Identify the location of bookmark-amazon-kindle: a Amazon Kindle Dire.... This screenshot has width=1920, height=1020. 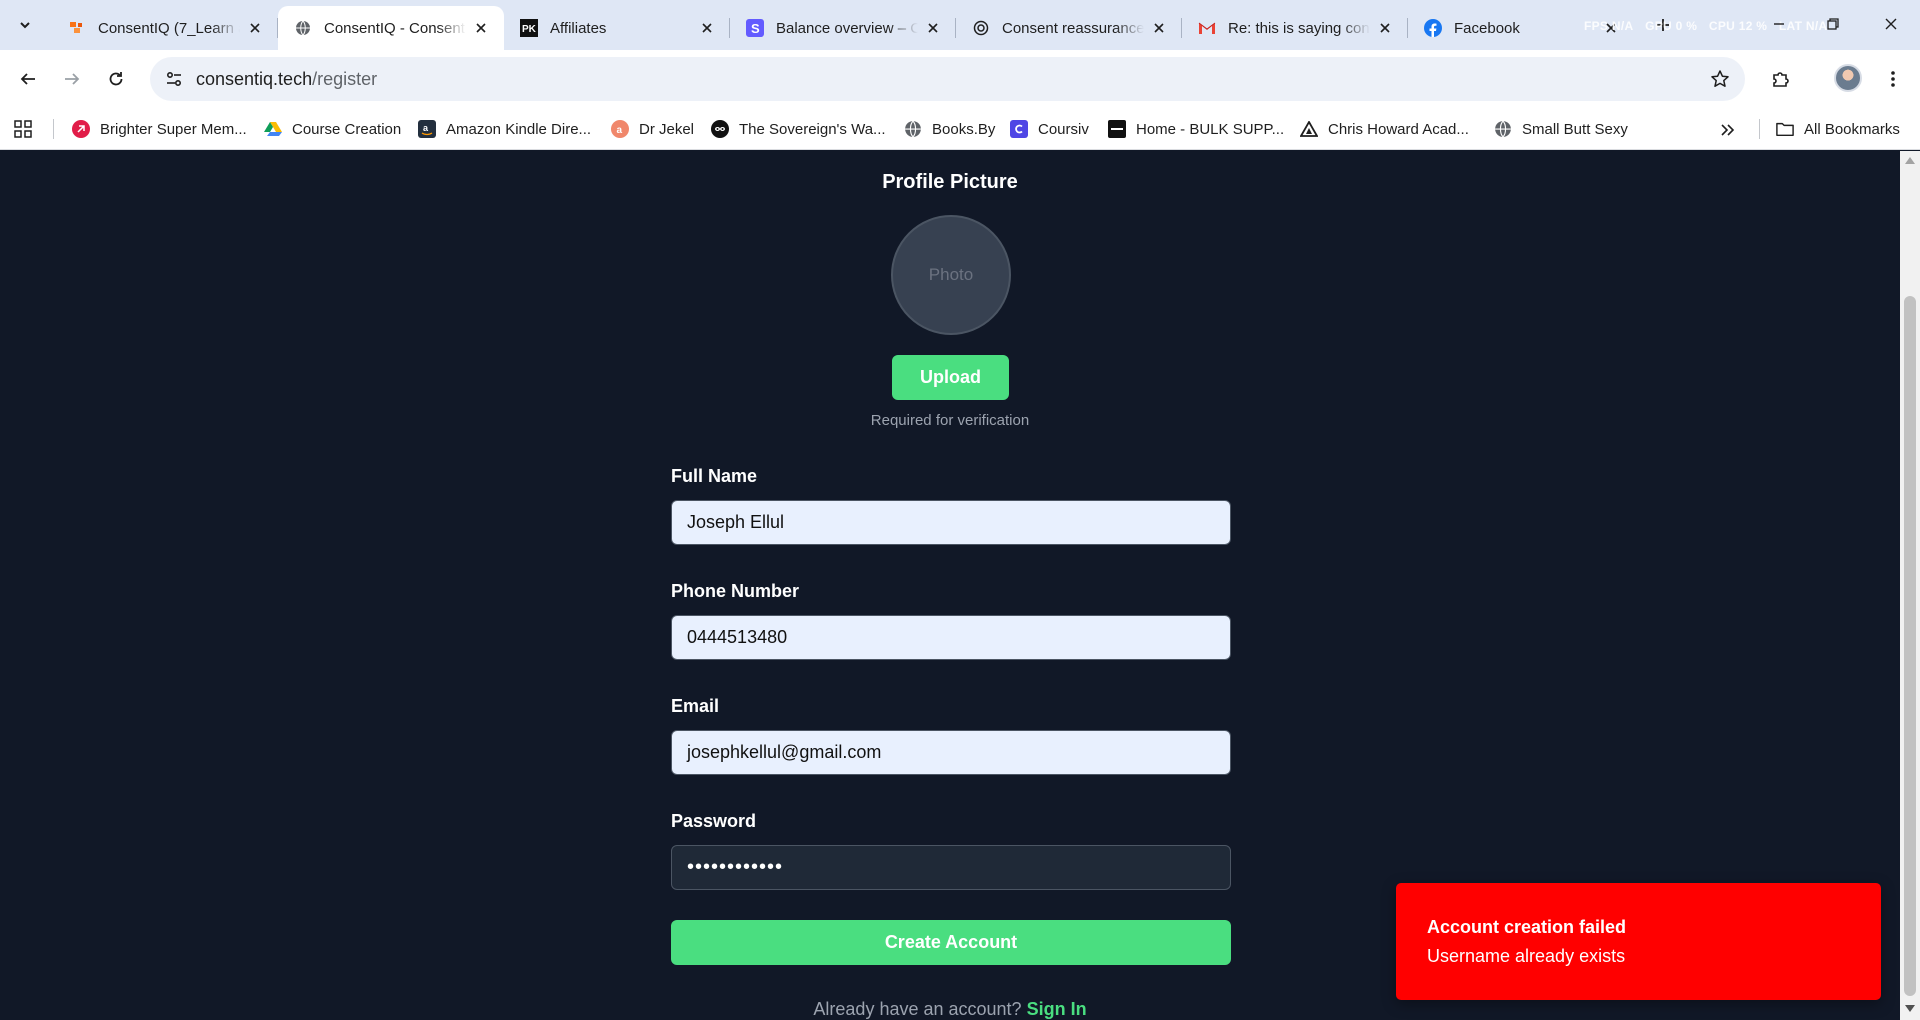
(504, 129).